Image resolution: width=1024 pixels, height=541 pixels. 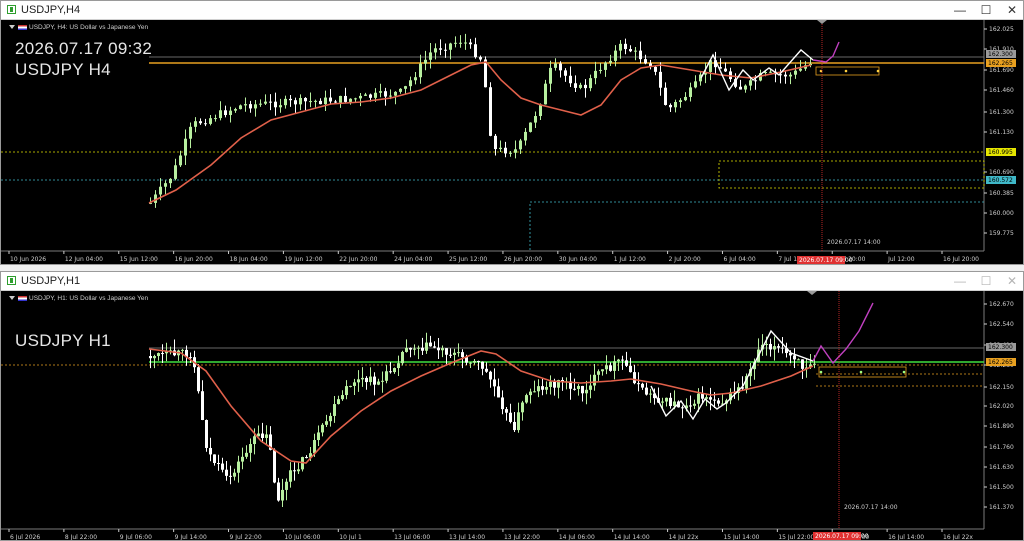 What do you see at coordinates (81, 537) in the screenshot?
I see `time-tick-label: 8 Jul 22:00` at bounding box center [81, 537].